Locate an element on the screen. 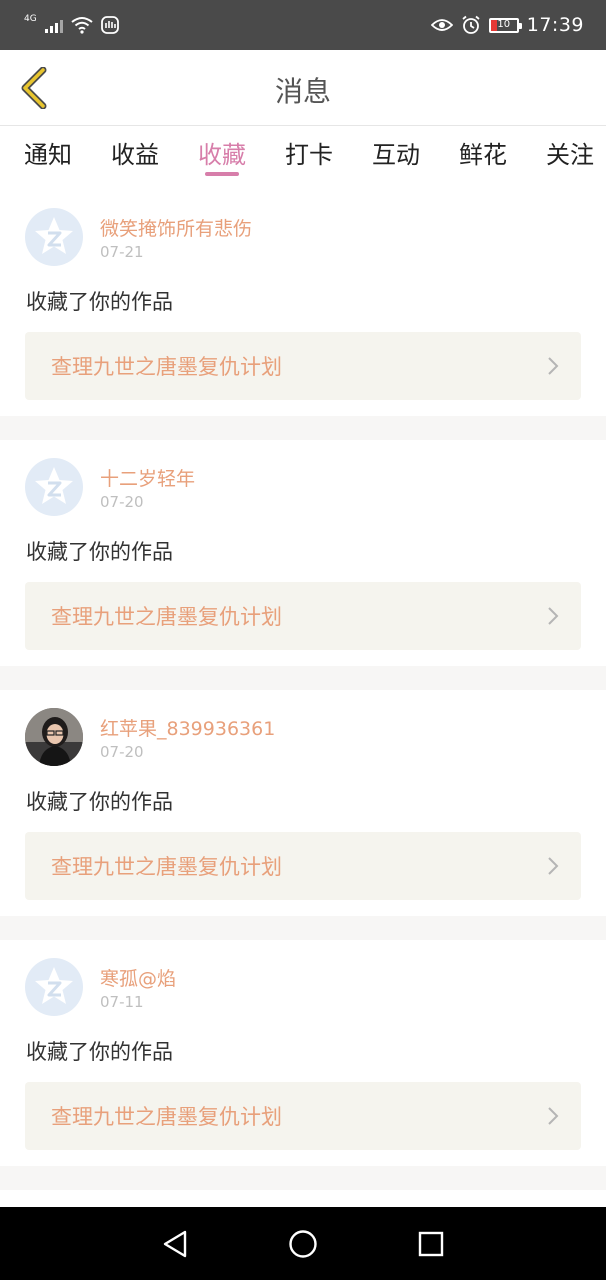  tab-following: 关注 is located at coordinates (570, 158).